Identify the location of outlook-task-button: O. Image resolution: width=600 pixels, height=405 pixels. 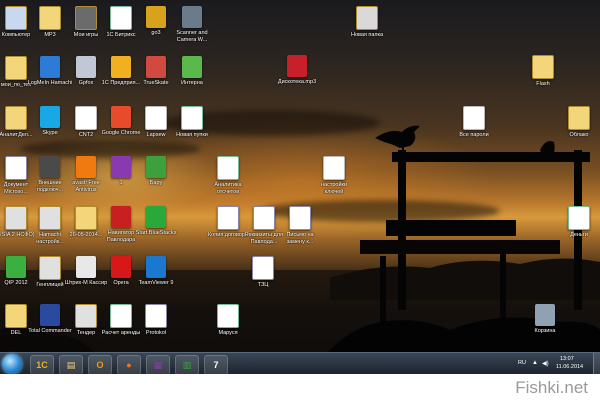
(100, 365).